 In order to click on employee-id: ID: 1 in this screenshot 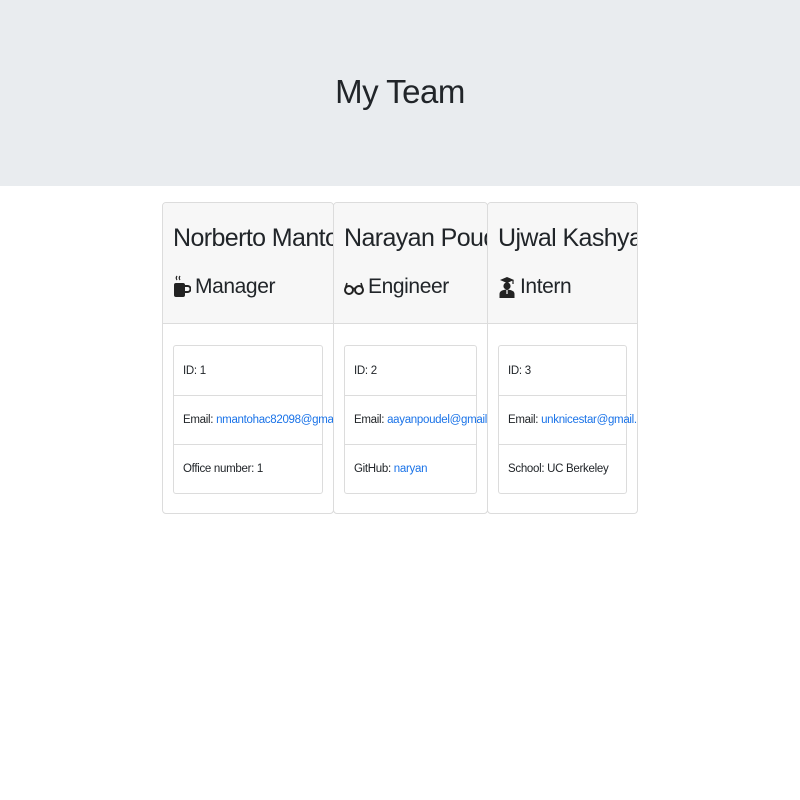, I will do `click(194, 370)`.